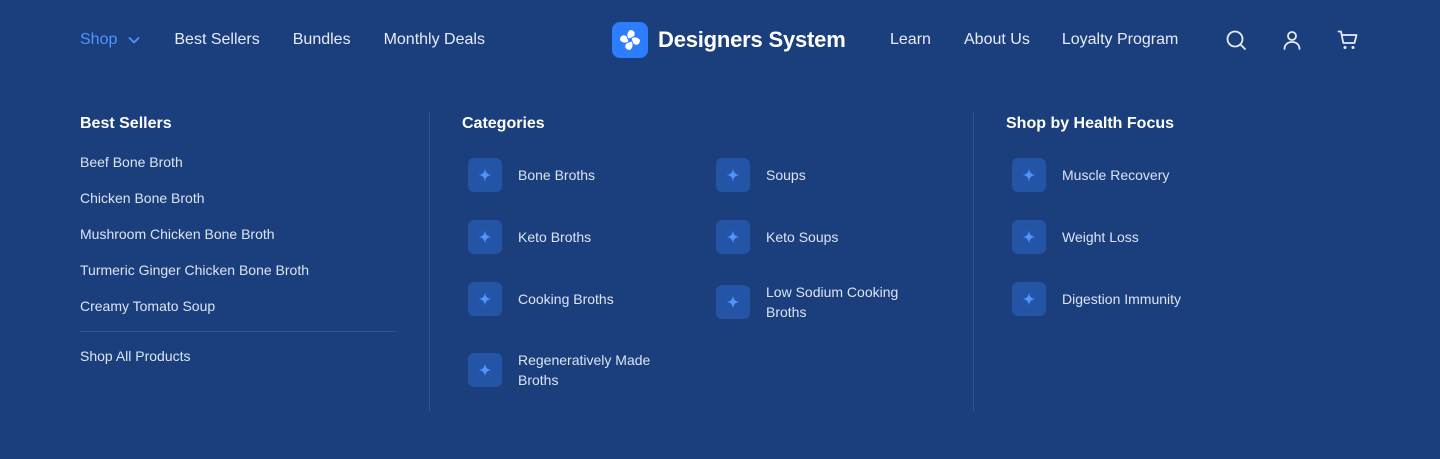 This screenshot has height=459, width=1440. I want to click on category-item-keto-soups: Keto Soups, so click(821, 237).